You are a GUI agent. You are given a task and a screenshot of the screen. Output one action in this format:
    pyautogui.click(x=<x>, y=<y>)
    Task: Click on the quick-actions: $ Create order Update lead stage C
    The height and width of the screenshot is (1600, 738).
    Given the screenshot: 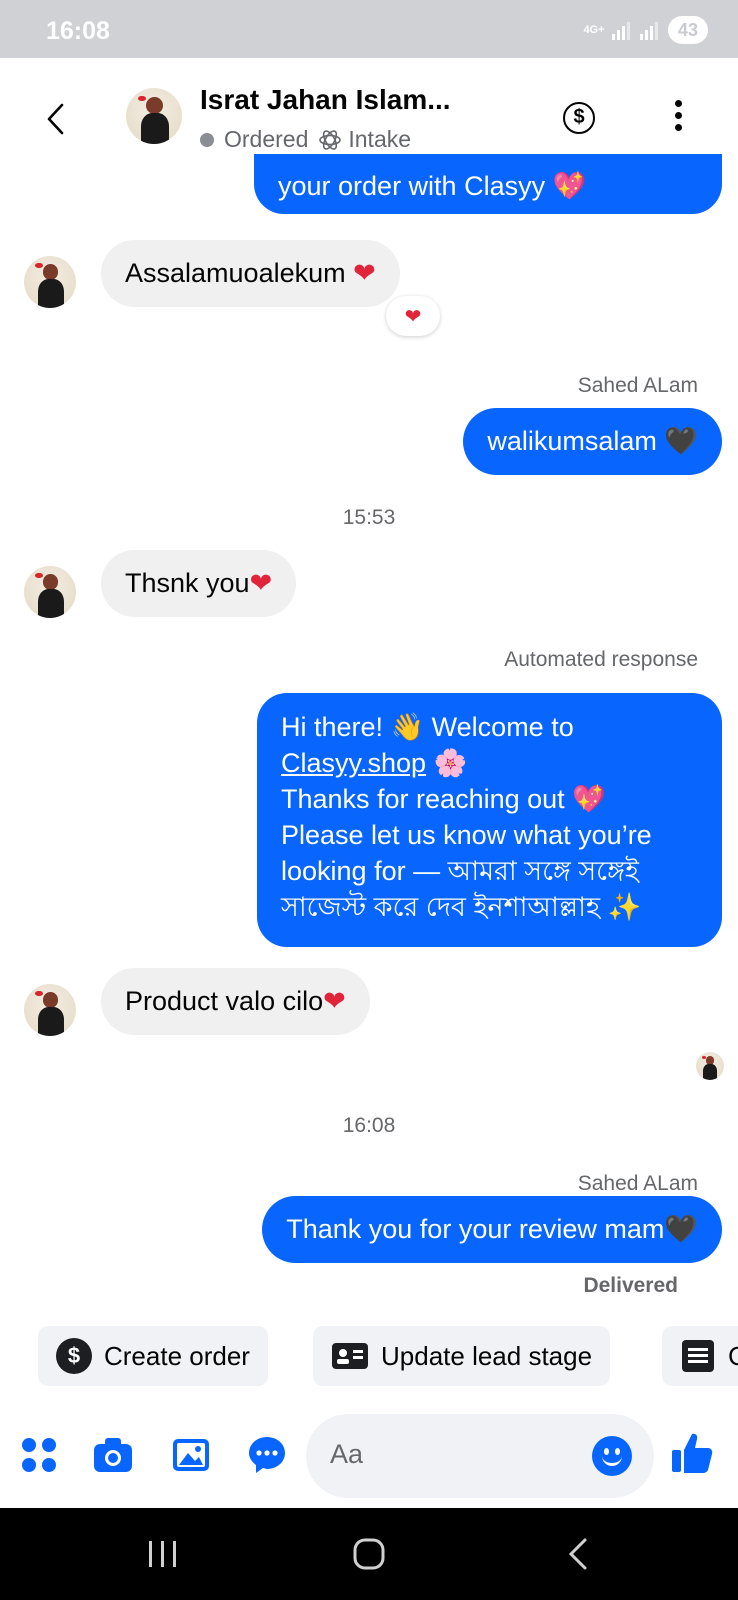 What is the action you would take?
    pyautogui.click(x=369, y=1357)
    